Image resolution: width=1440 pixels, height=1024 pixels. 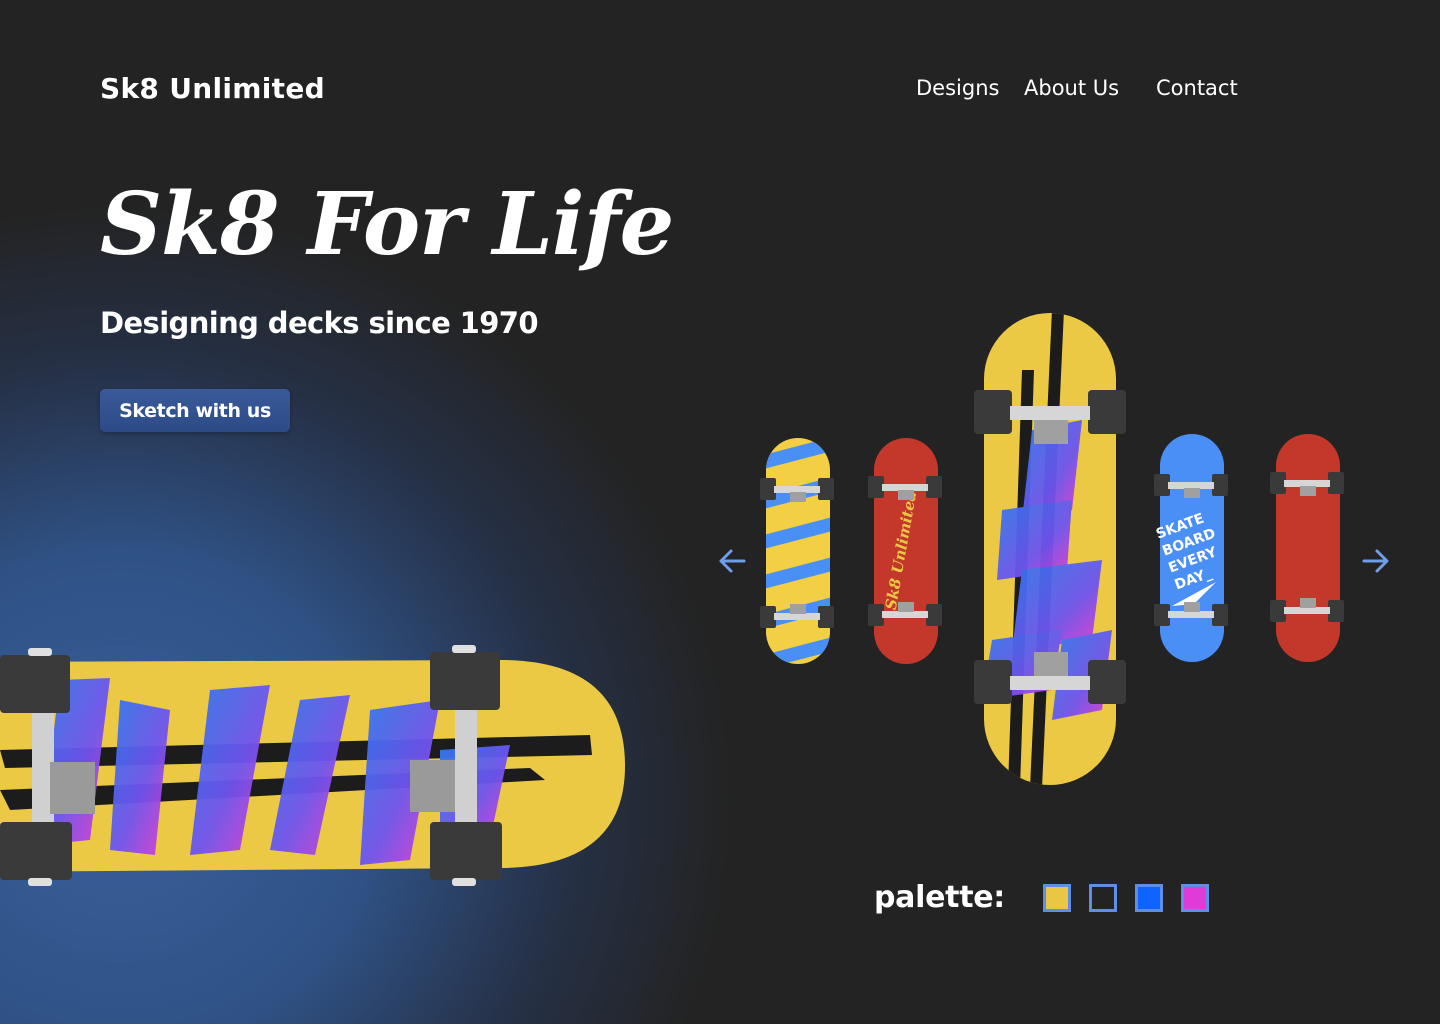 What do you see at coordinates (1197, 88) in the screenshot?
I see `nav-contact: Contact` at bounding box center [1197, 88].